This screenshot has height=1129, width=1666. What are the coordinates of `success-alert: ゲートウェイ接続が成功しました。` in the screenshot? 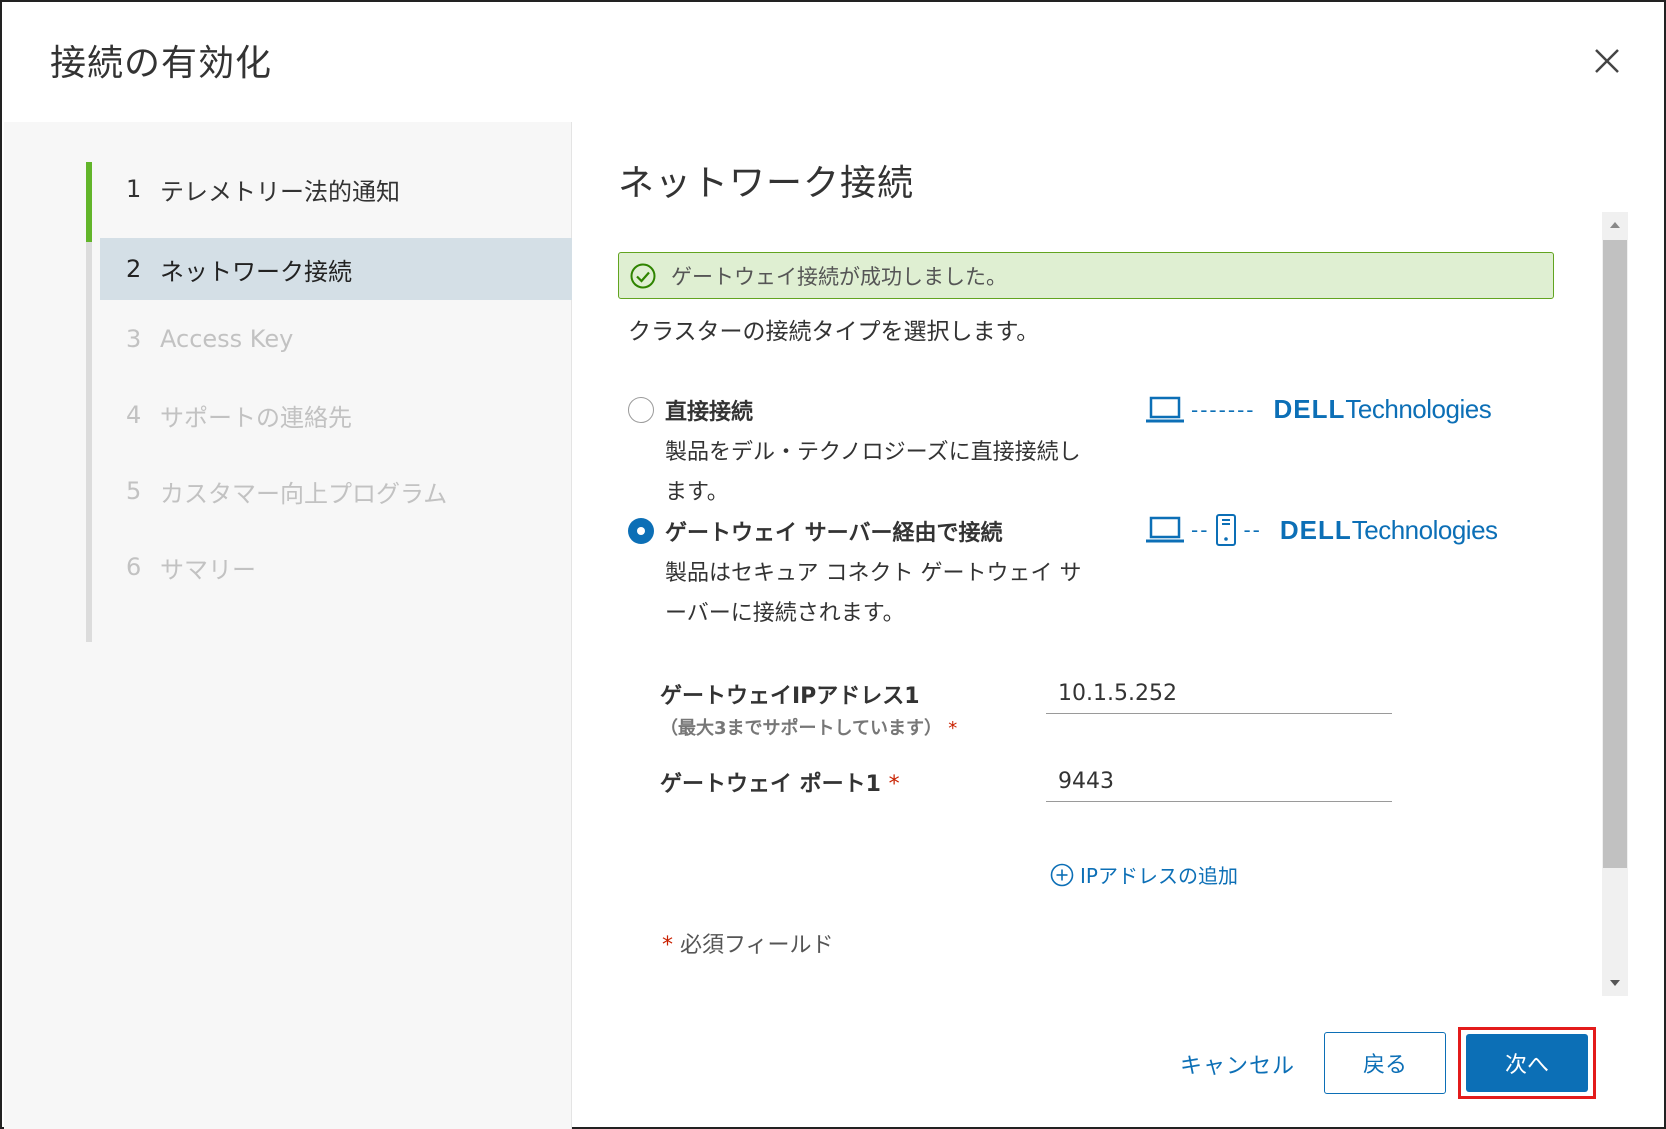 It's located at (1086, 275).